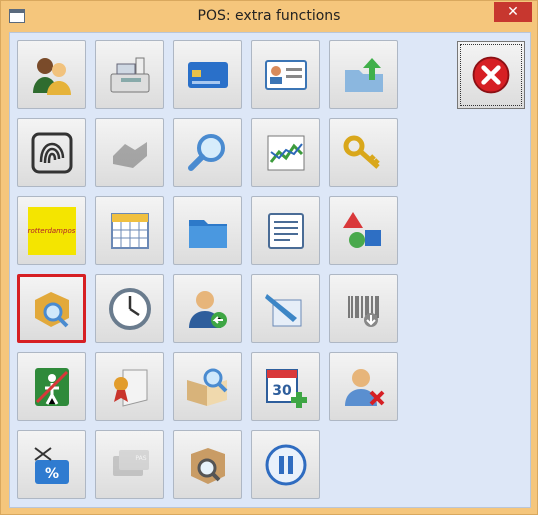 The height and width of the screenshot is (515, 538). I want to click on folder-button, so click(207, 230).